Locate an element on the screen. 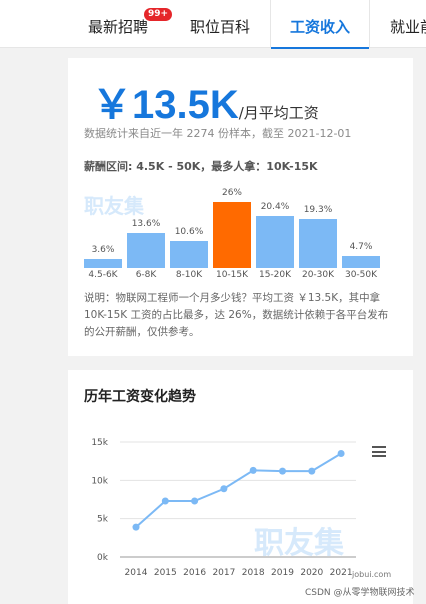  average-salary-value: ￥13.5K is located at coordinates (165, 105).